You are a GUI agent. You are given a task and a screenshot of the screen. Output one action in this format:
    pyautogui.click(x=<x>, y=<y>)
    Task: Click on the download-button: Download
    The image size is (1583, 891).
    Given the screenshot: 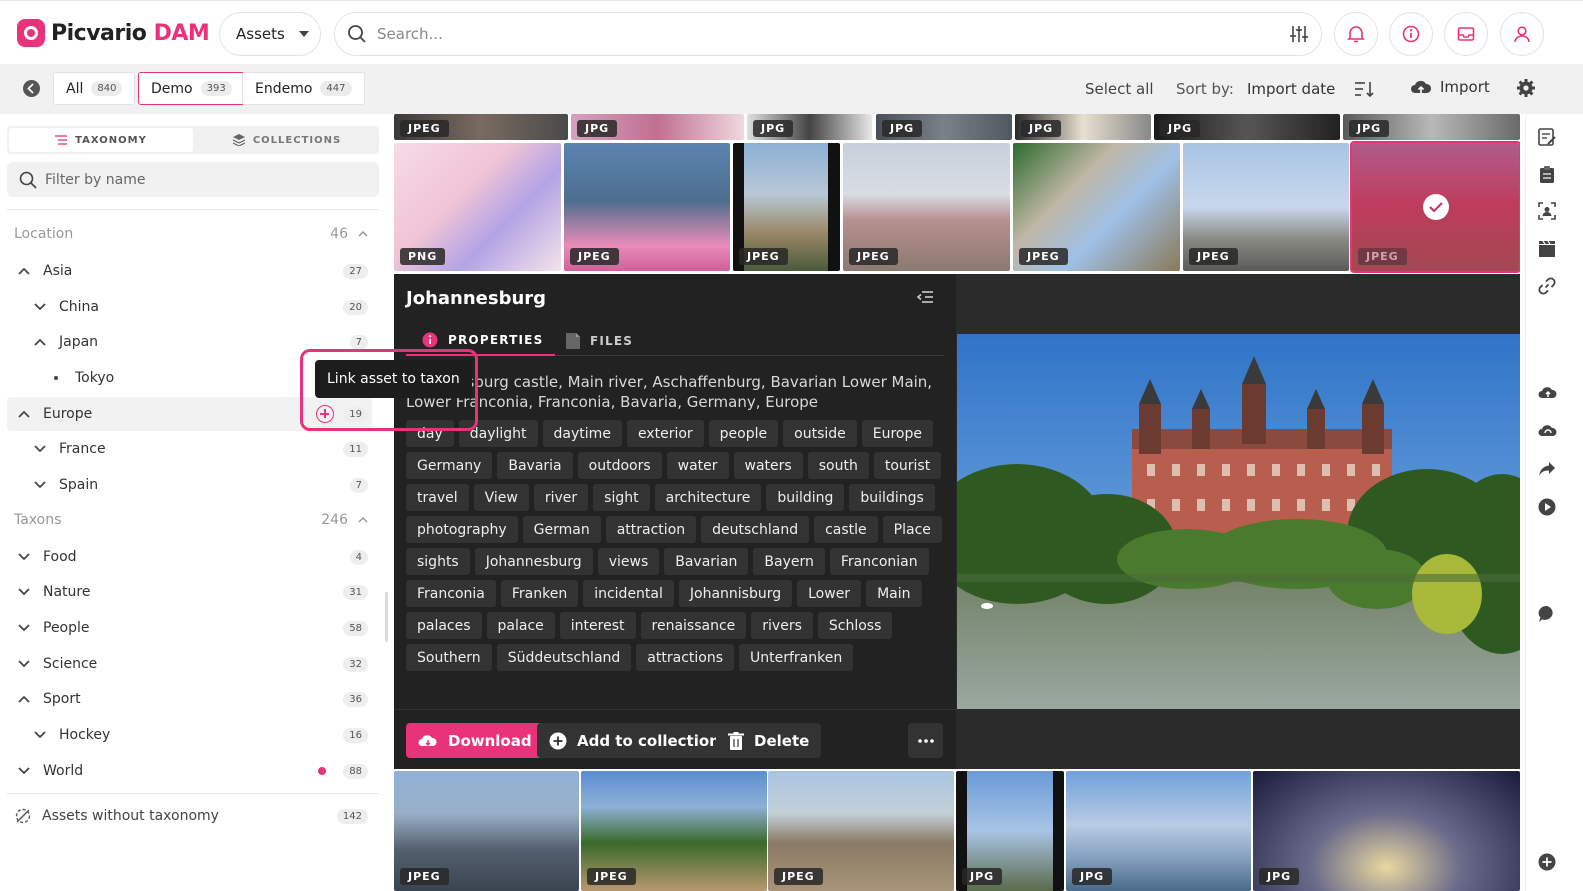 What is the action you would take?
    pyautogui.click(x=475, y=740)
    